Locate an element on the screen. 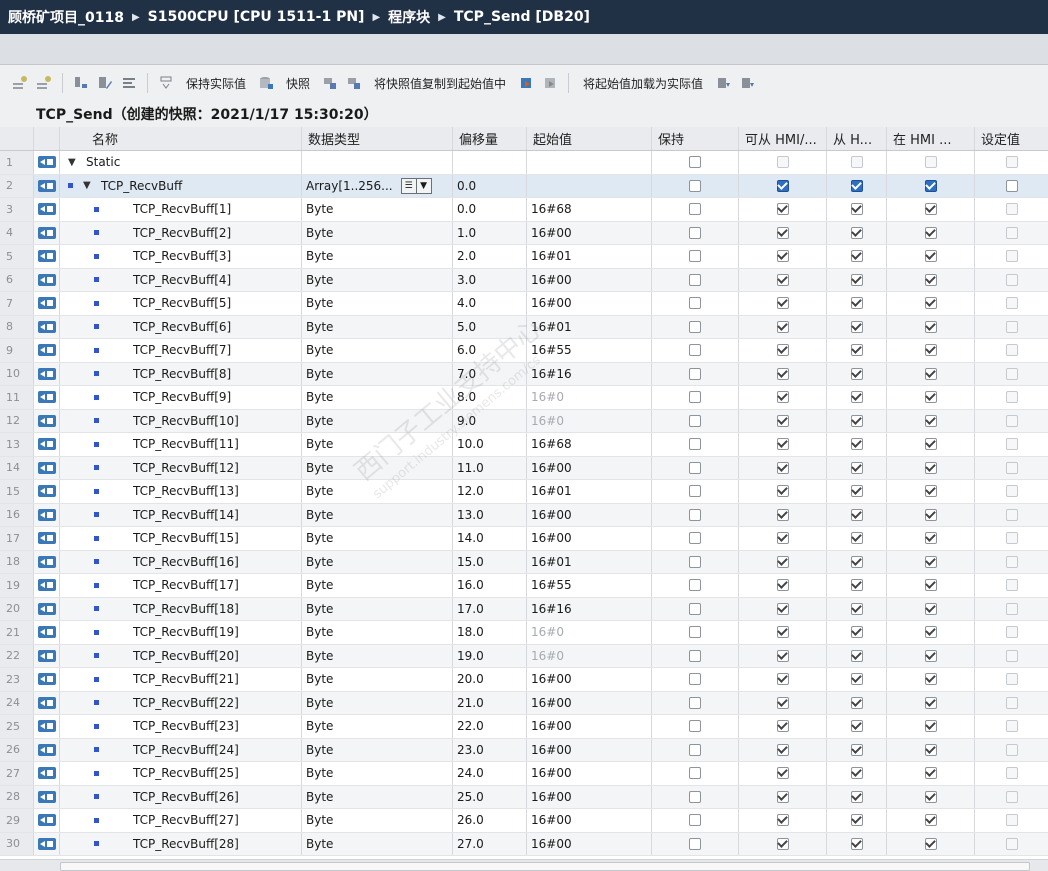 The width and height of the screenshot is (1048, 871). list-icon: ☰ is located at coordinates (409, 185).